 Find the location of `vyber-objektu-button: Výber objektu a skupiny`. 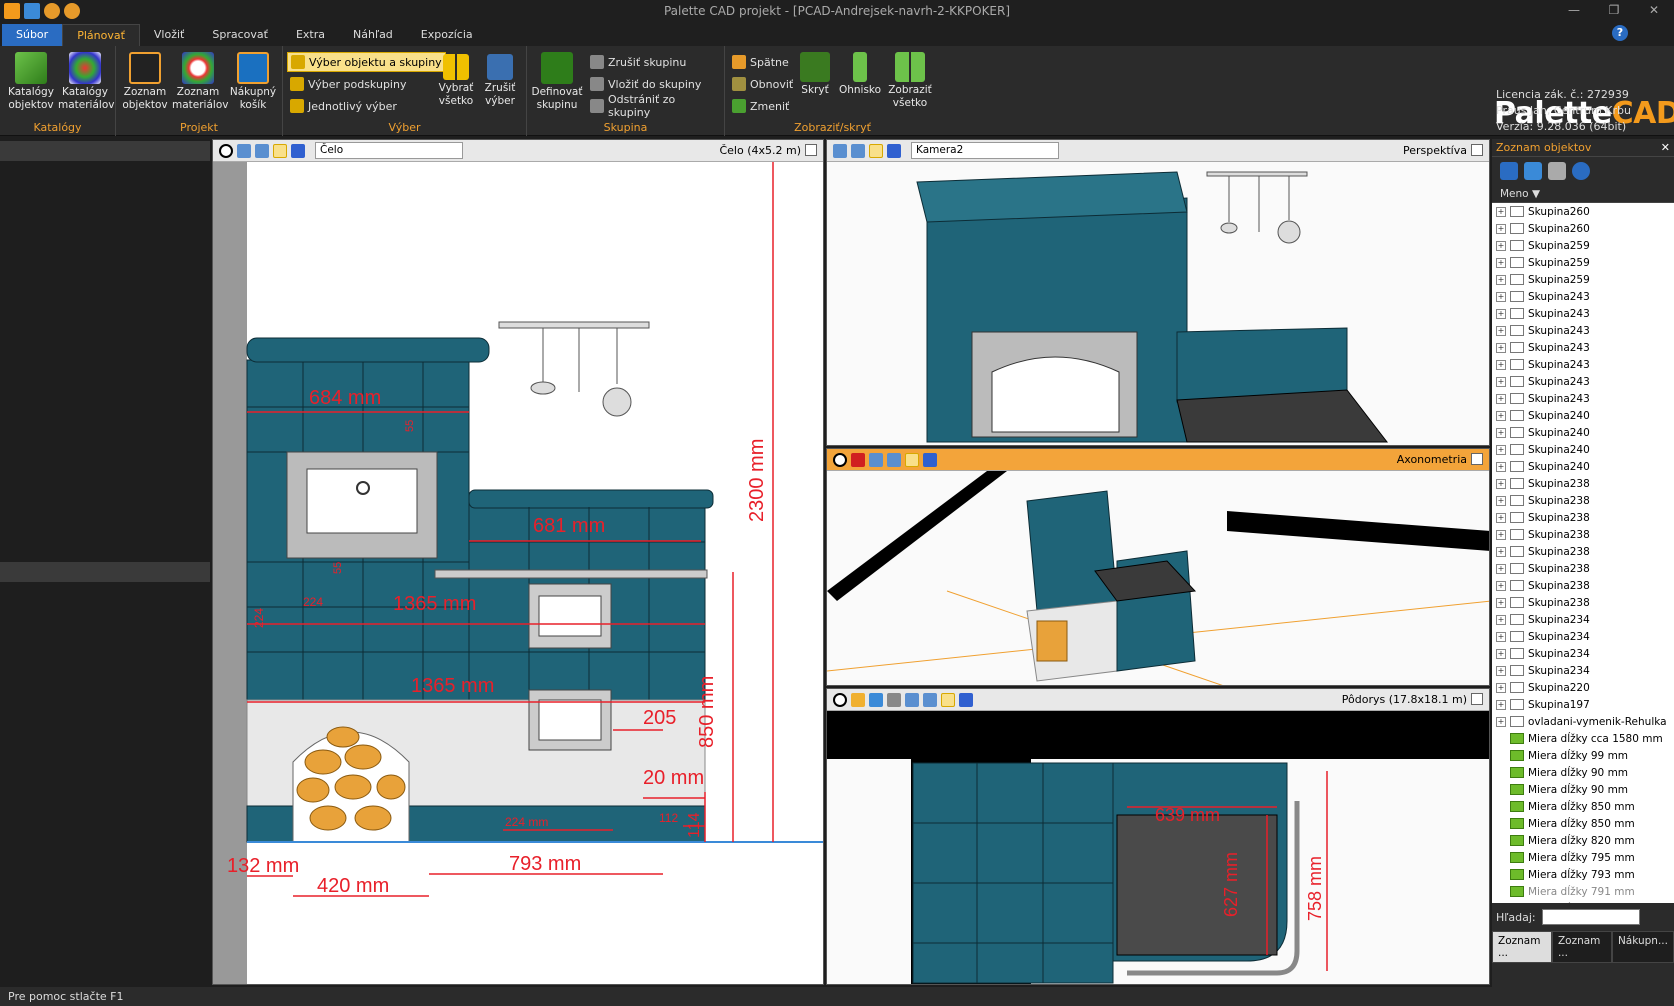

vyber-objektu-button: Výber objektu a skupiny is located at coordinates (366, 62).